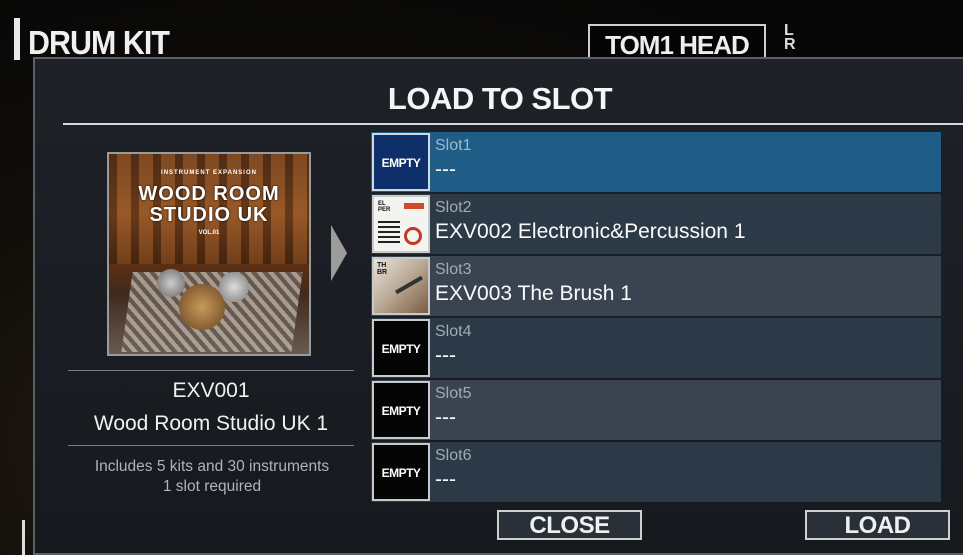 The width and height of the screenshot is (963, 555). I want to click on the-brush-cover-image: TH BR, so click(401, 286).